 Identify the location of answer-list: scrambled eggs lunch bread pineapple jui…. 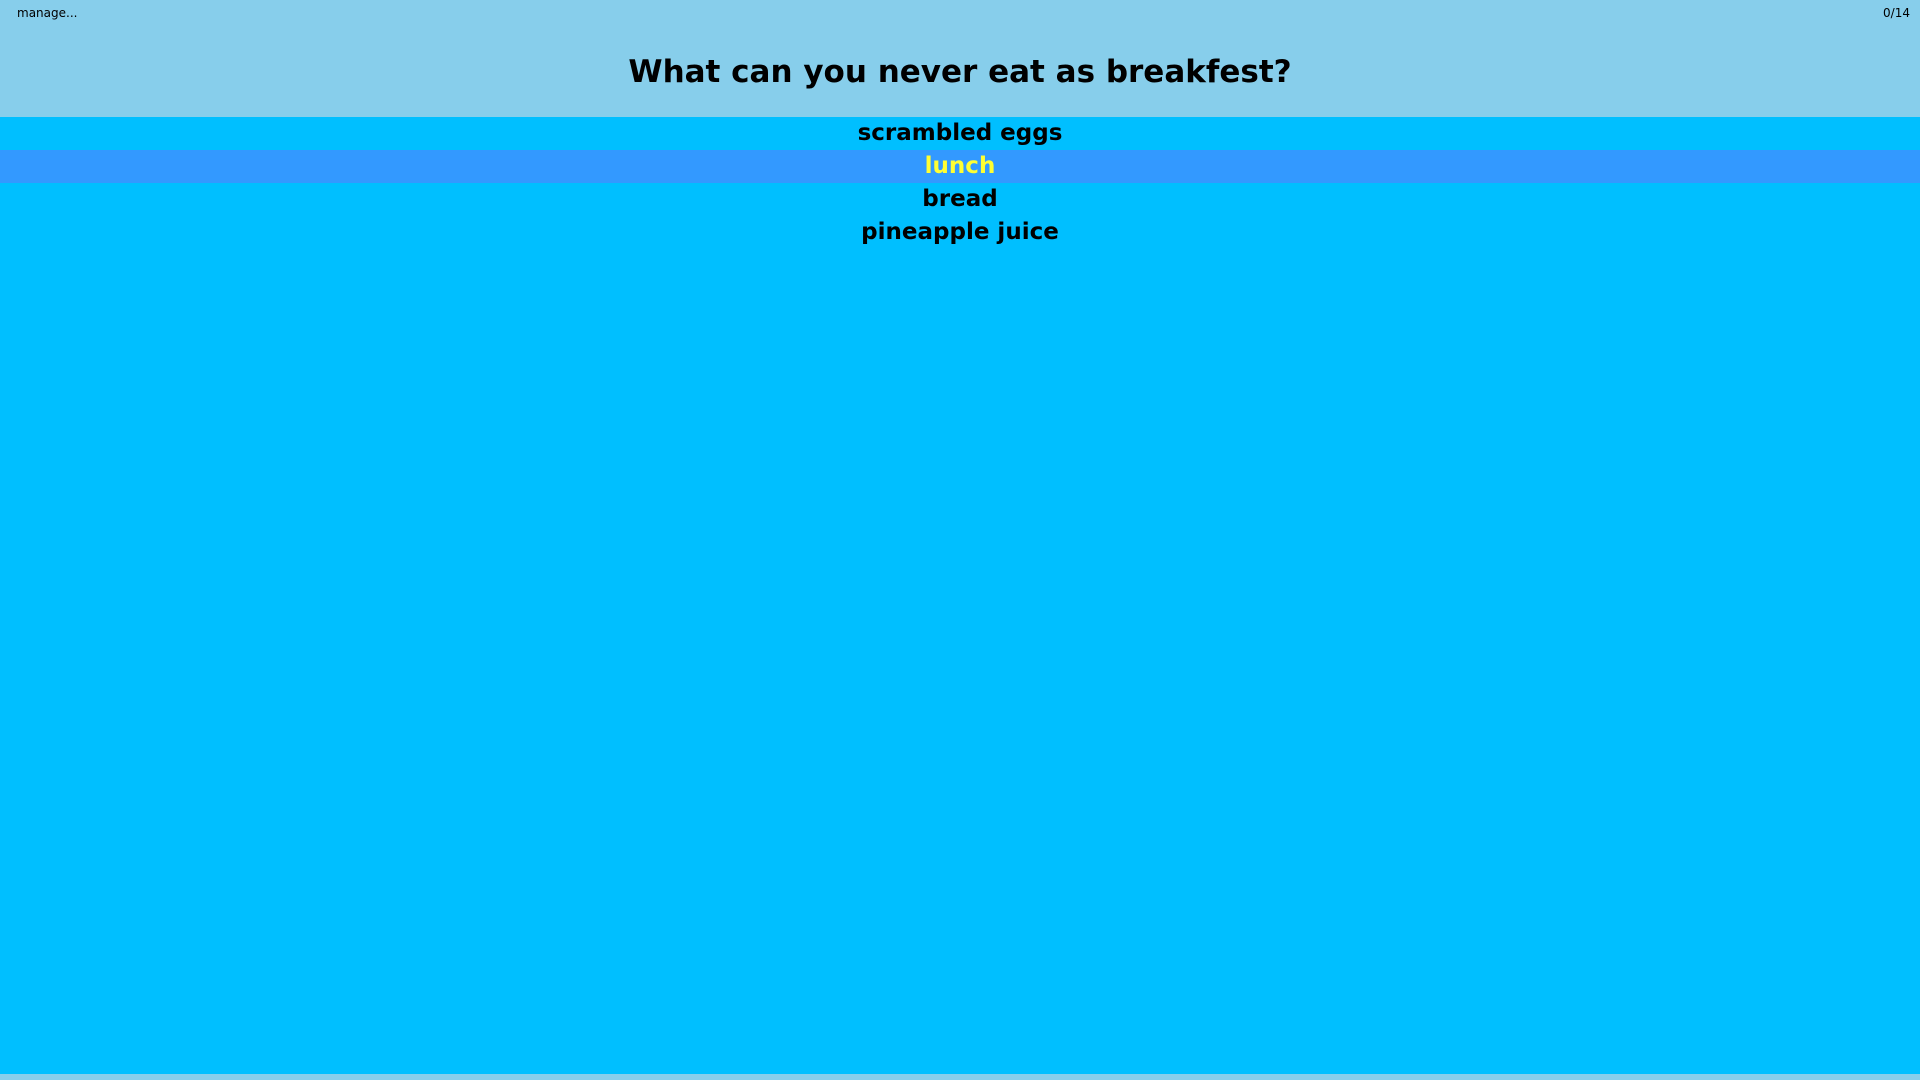
(960, 183).